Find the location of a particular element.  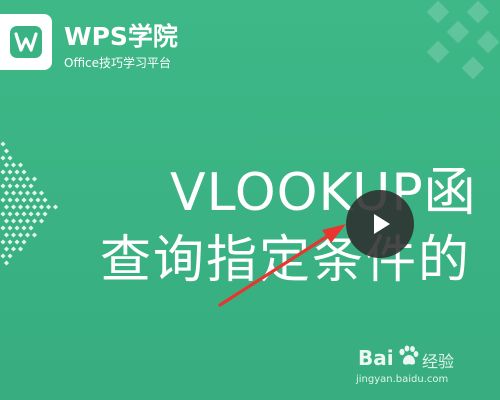

baidu-paw-icon is located at coordinates (409, 355).